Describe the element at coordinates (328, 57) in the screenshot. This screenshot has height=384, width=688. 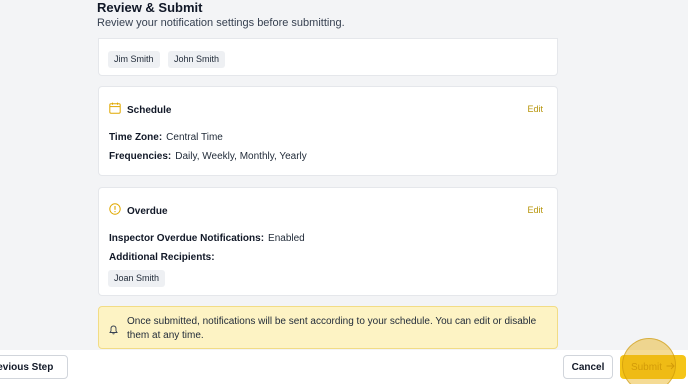
I see `recipients-card: Jim Smith John Smith` at that location.